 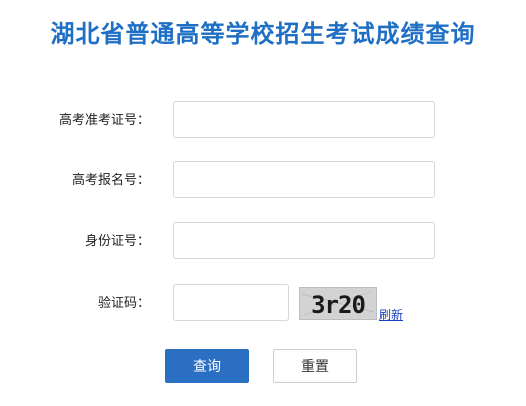 I want to click on query-button: 查询, so click(x=207, y=366).